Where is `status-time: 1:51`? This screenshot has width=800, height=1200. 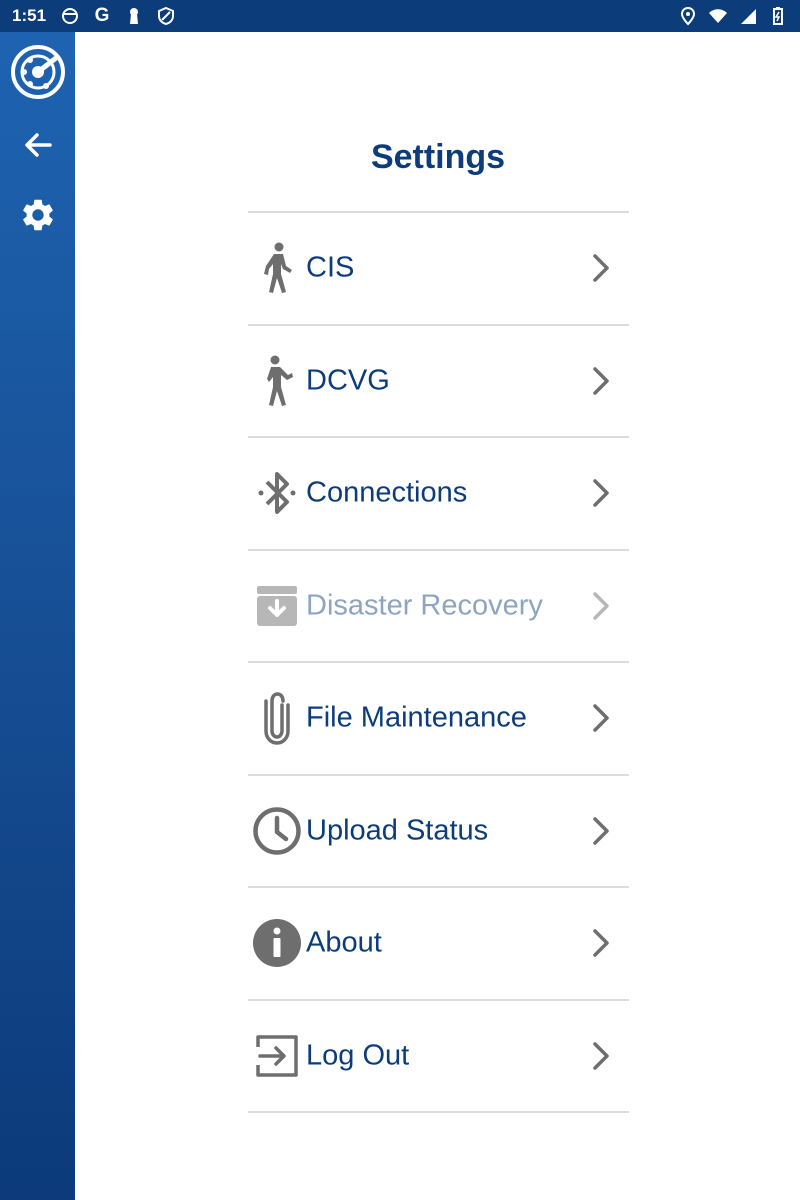 status-time: 1:51 is located at coordinates (29, 15).